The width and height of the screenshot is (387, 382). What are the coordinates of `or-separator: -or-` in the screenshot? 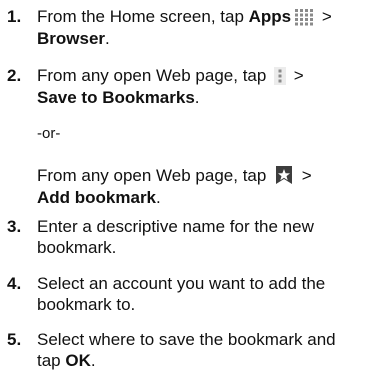 It's located at (49, 133).